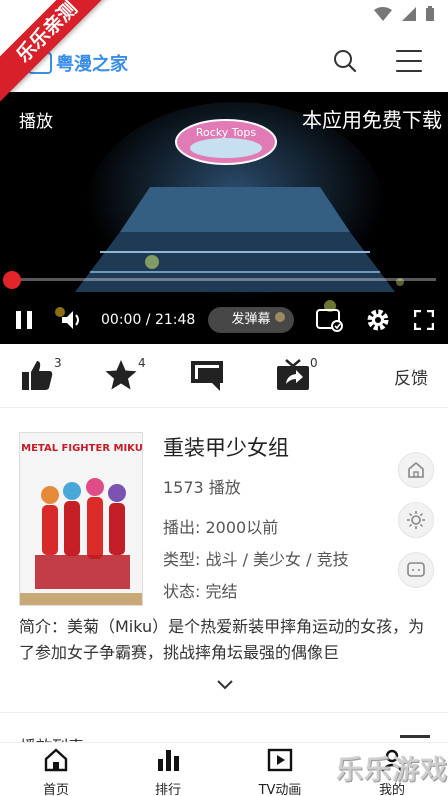 The width and height of the screenshot is (448, 796). Describe the element at coordinates (430, 13) in the screenshot. I see `battery-icon` at that location.